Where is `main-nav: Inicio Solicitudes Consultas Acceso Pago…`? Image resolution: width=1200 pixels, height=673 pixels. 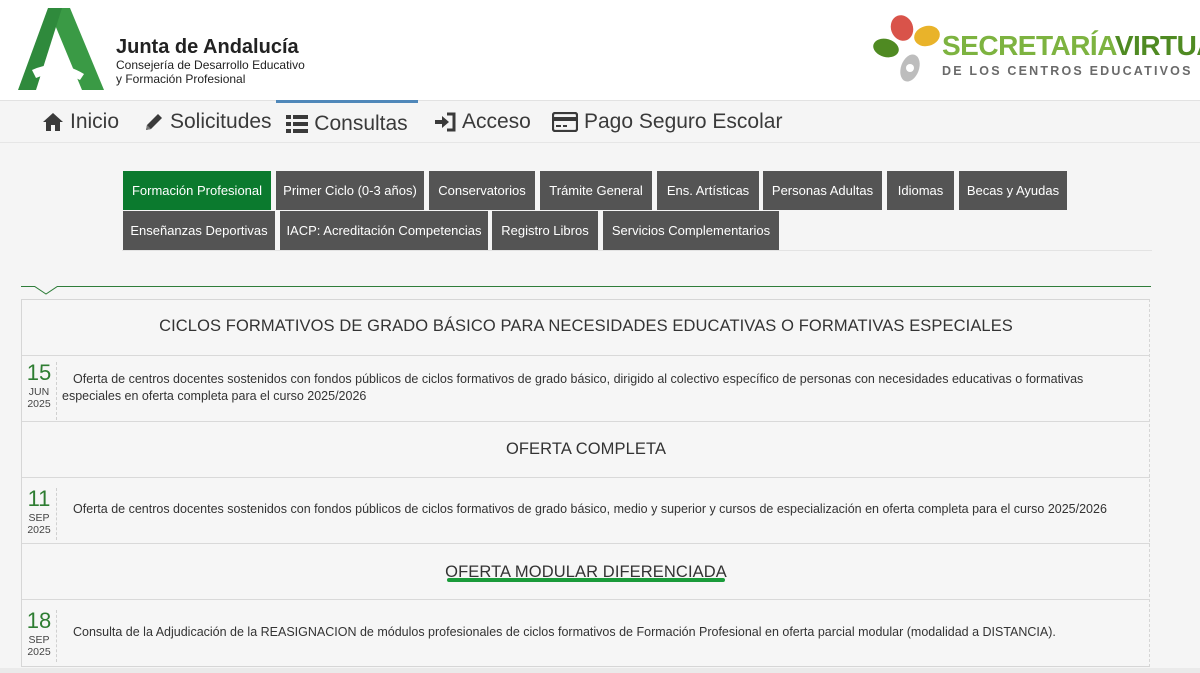 main-nav: Inicio Solicitudes Consultas Acceso Pago… is located at coordinates (600, 121).